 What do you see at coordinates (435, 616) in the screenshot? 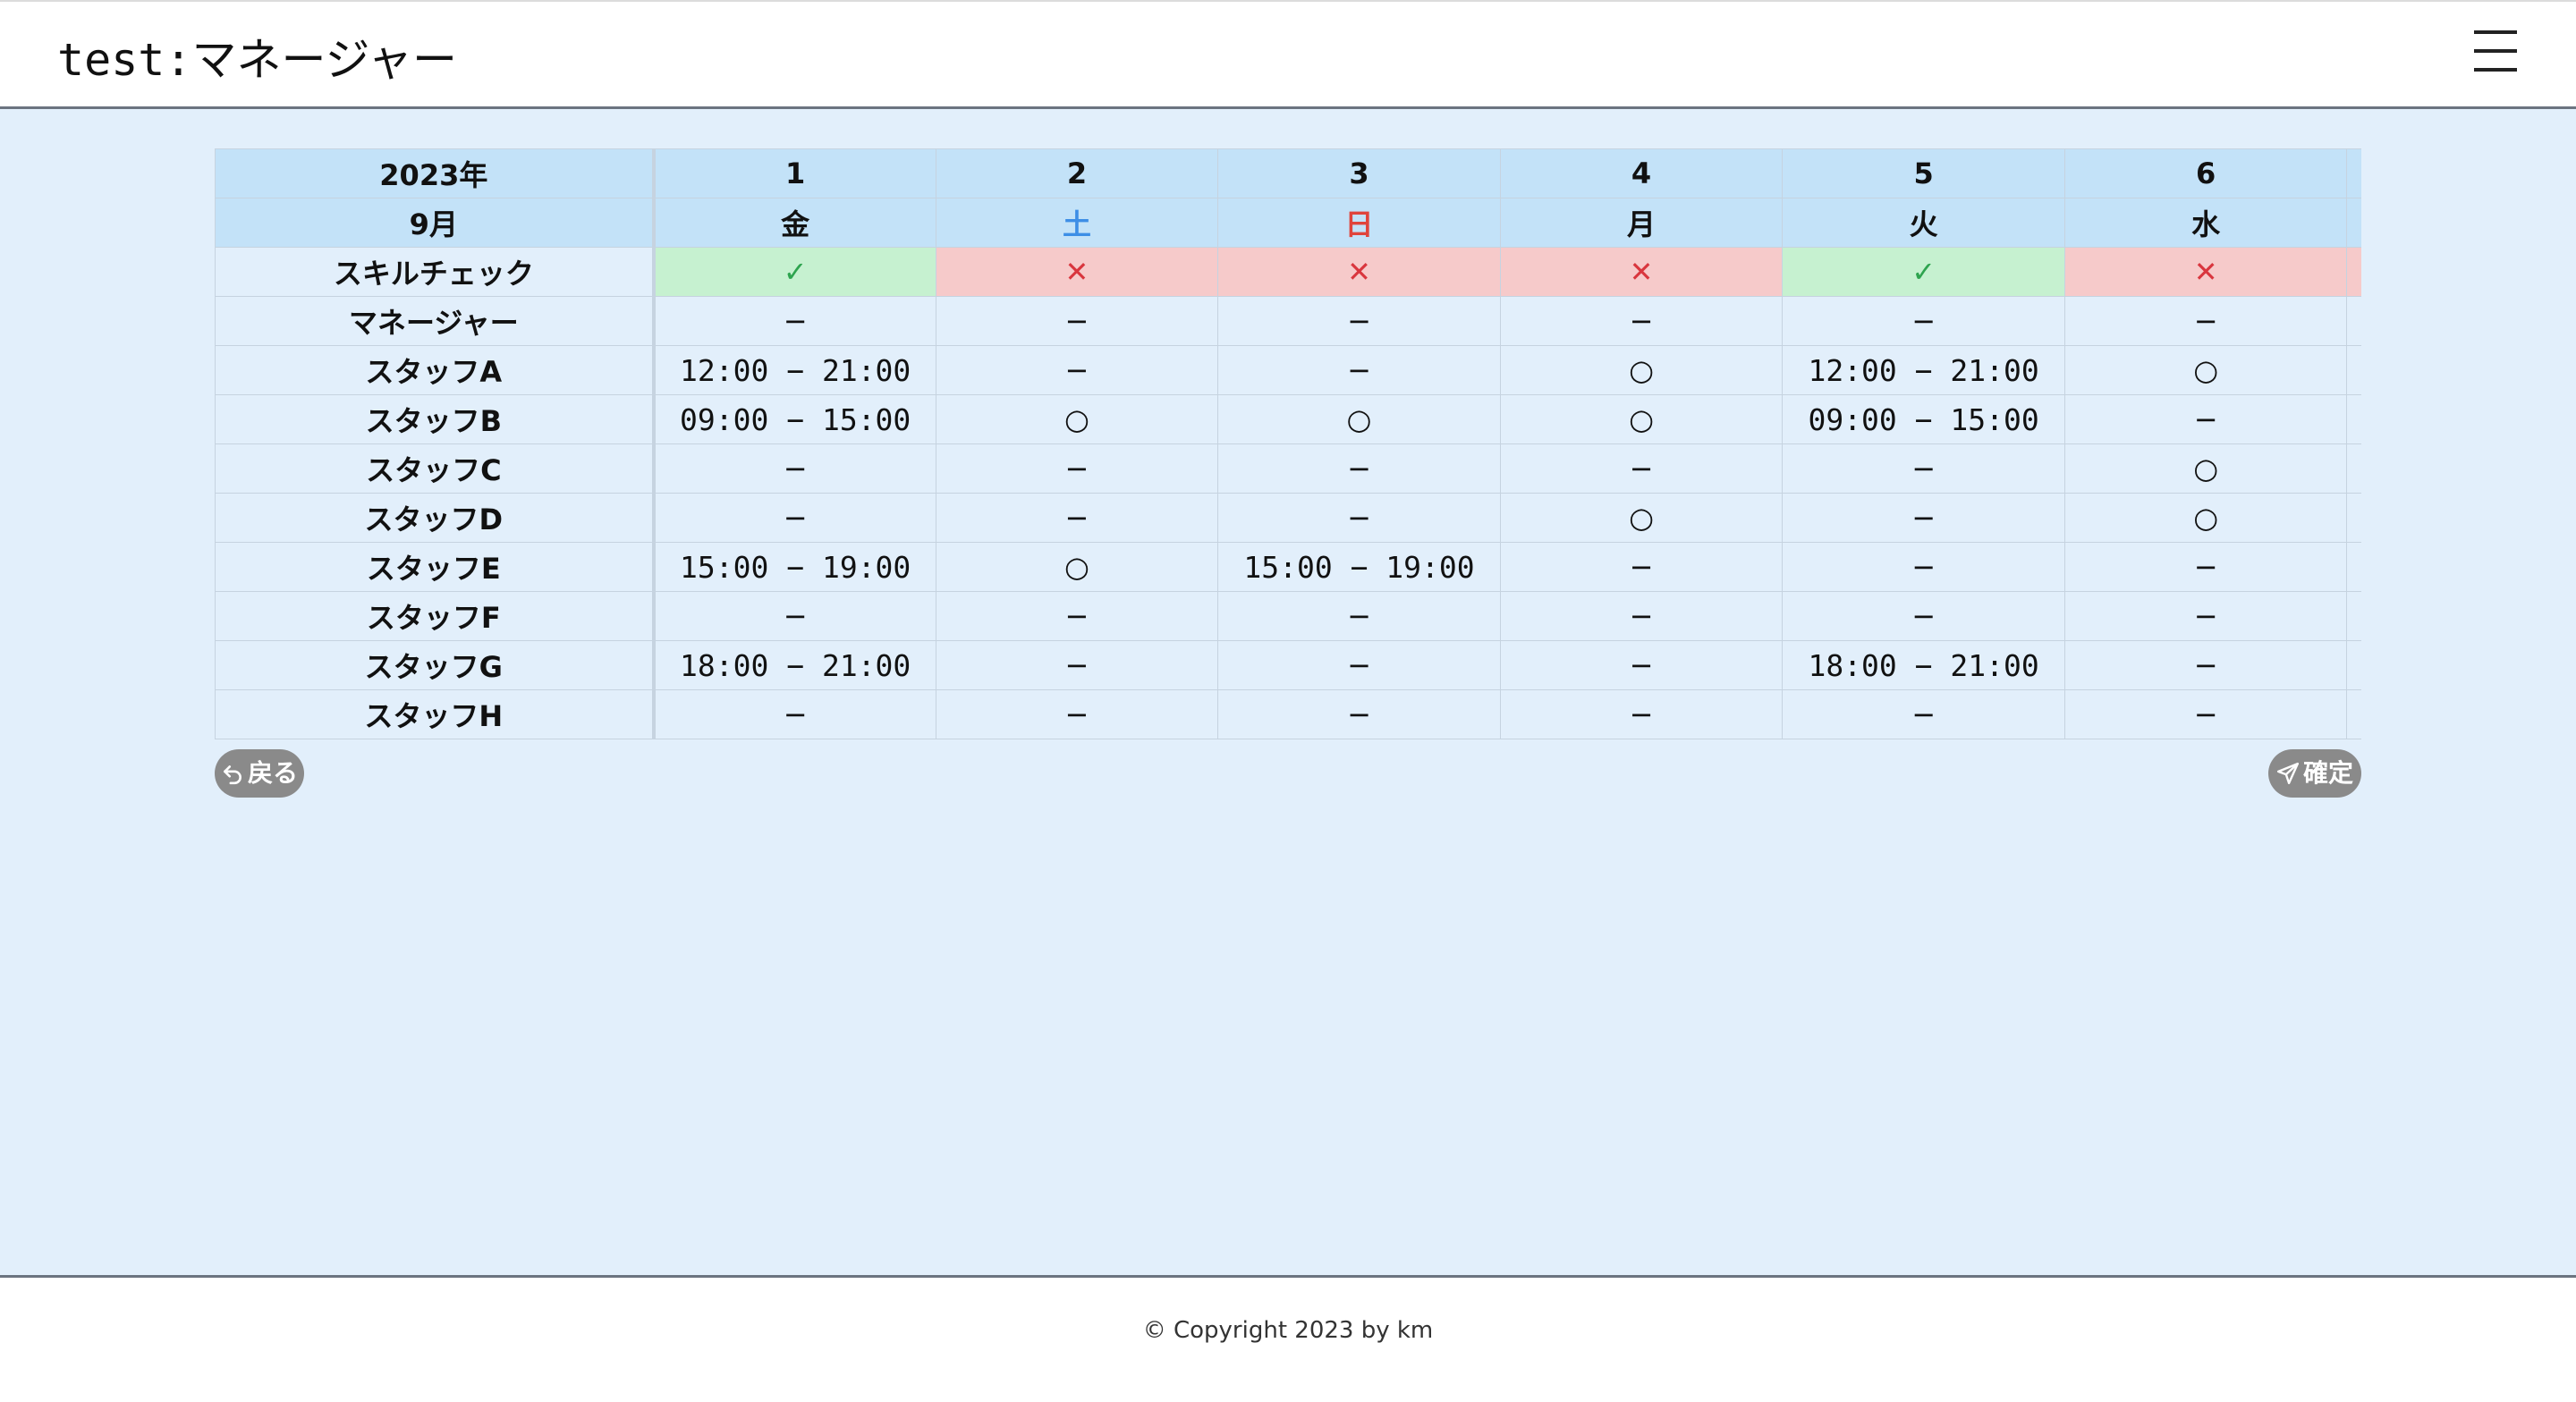
I see `staff-name-cell: スタッフF` at bounding box center [435, 616].